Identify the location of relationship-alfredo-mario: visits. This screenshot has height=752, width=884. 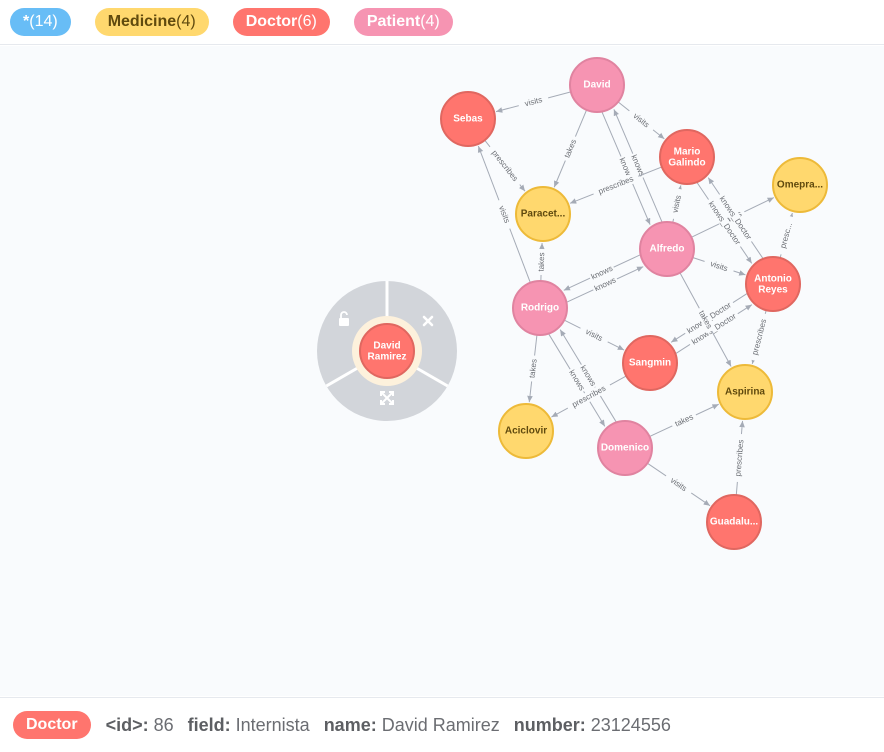
(676, 204).